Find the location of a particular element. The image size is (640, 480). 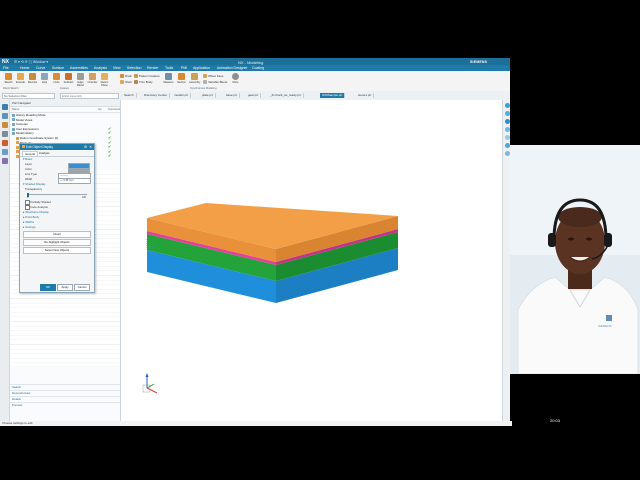

menu-render: Render is located at coordinates (152, 68).